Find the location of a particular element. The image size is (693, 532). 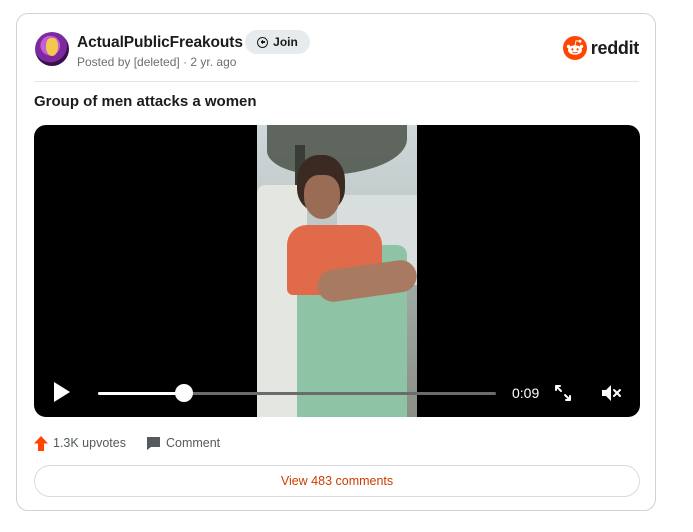

mute-icon is located at coordinates (611, 393).